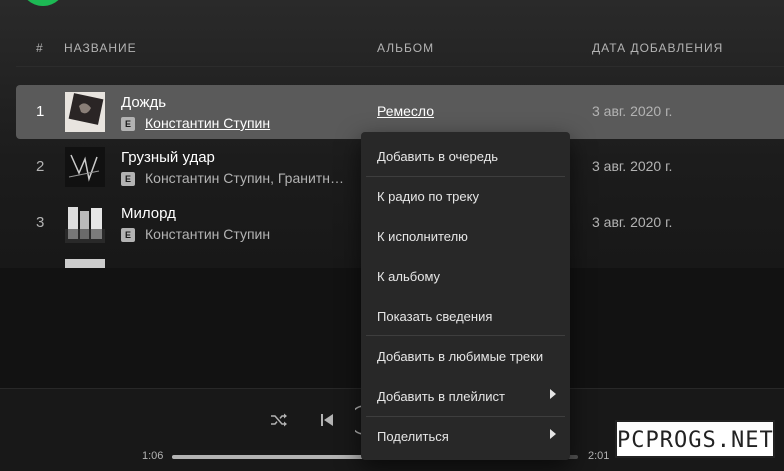 Image resolution: width=784 pixels, height=471 pixels. I want to click on menu-item-show-credits: Показать сведения, so click(465, 316).